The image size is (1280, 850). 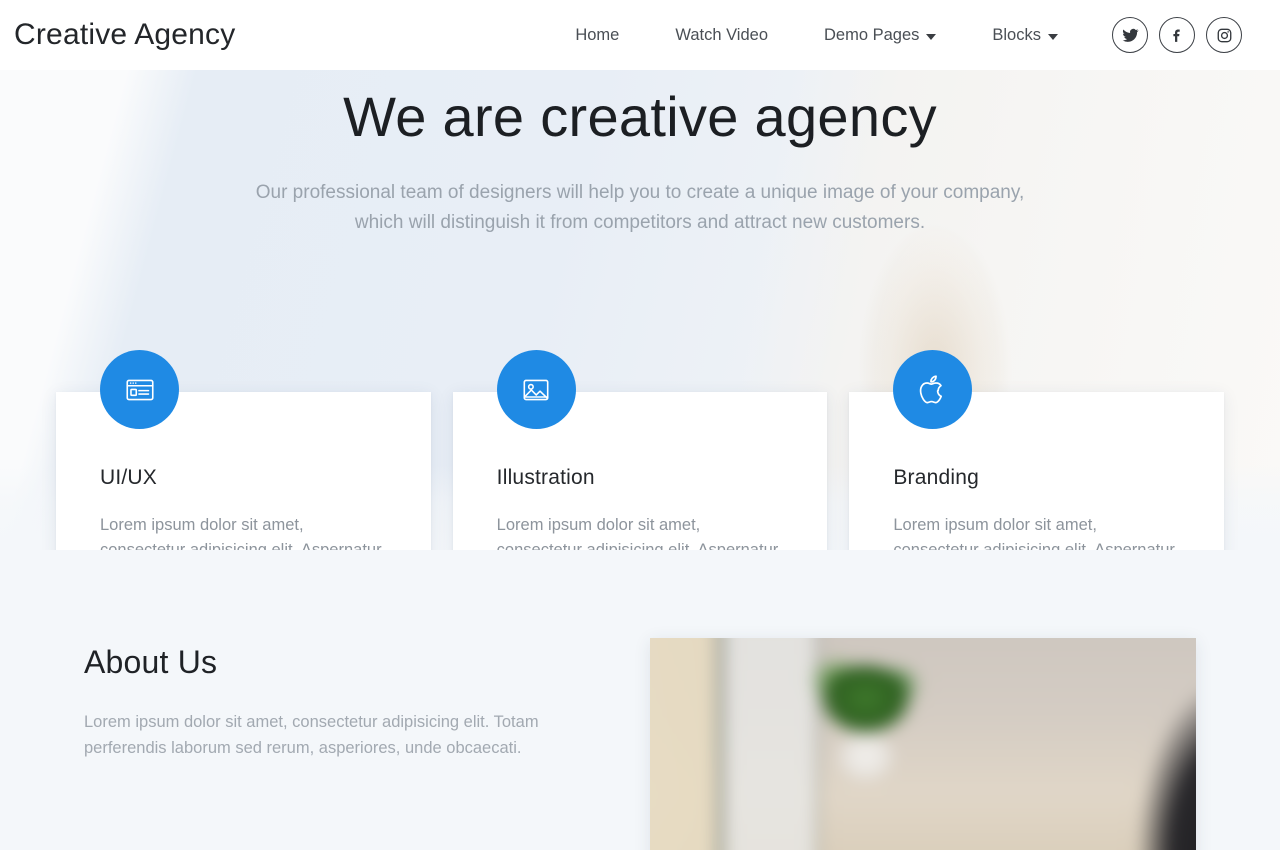 I want to click on twitter-icon, so click(x=1130, y=35).